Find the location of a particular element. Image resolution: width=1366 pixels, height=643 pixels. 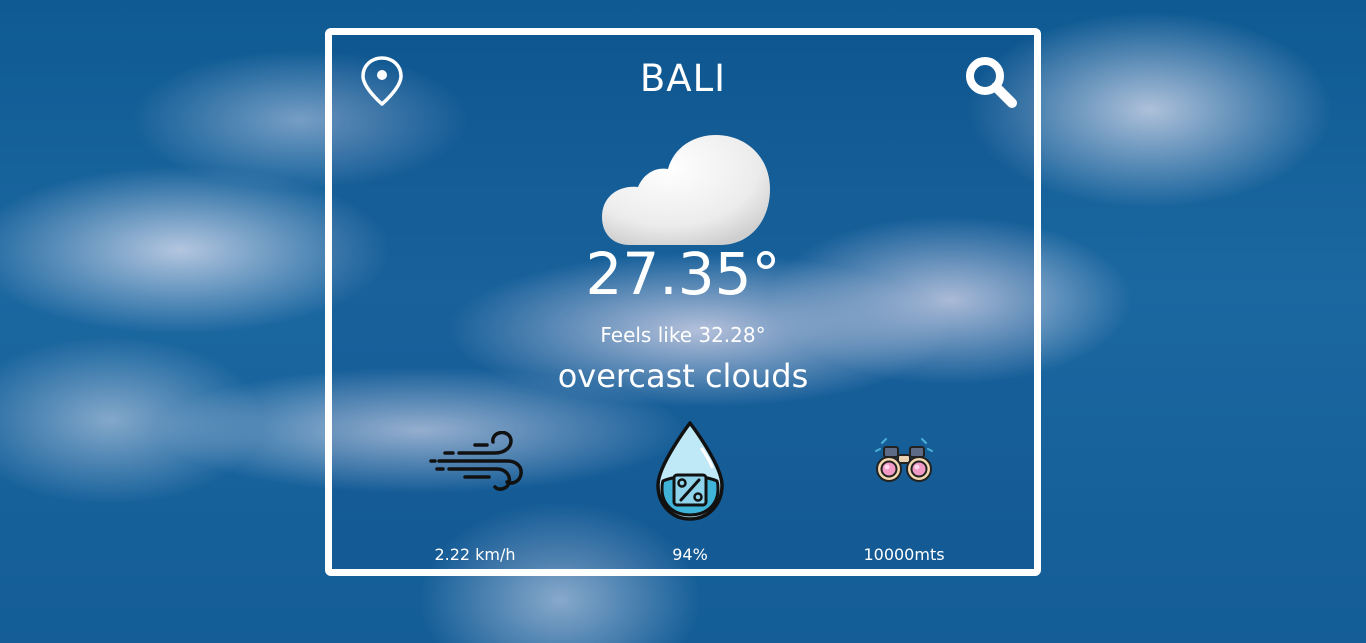

binoculars-icon is located at coordinates (904, 460).